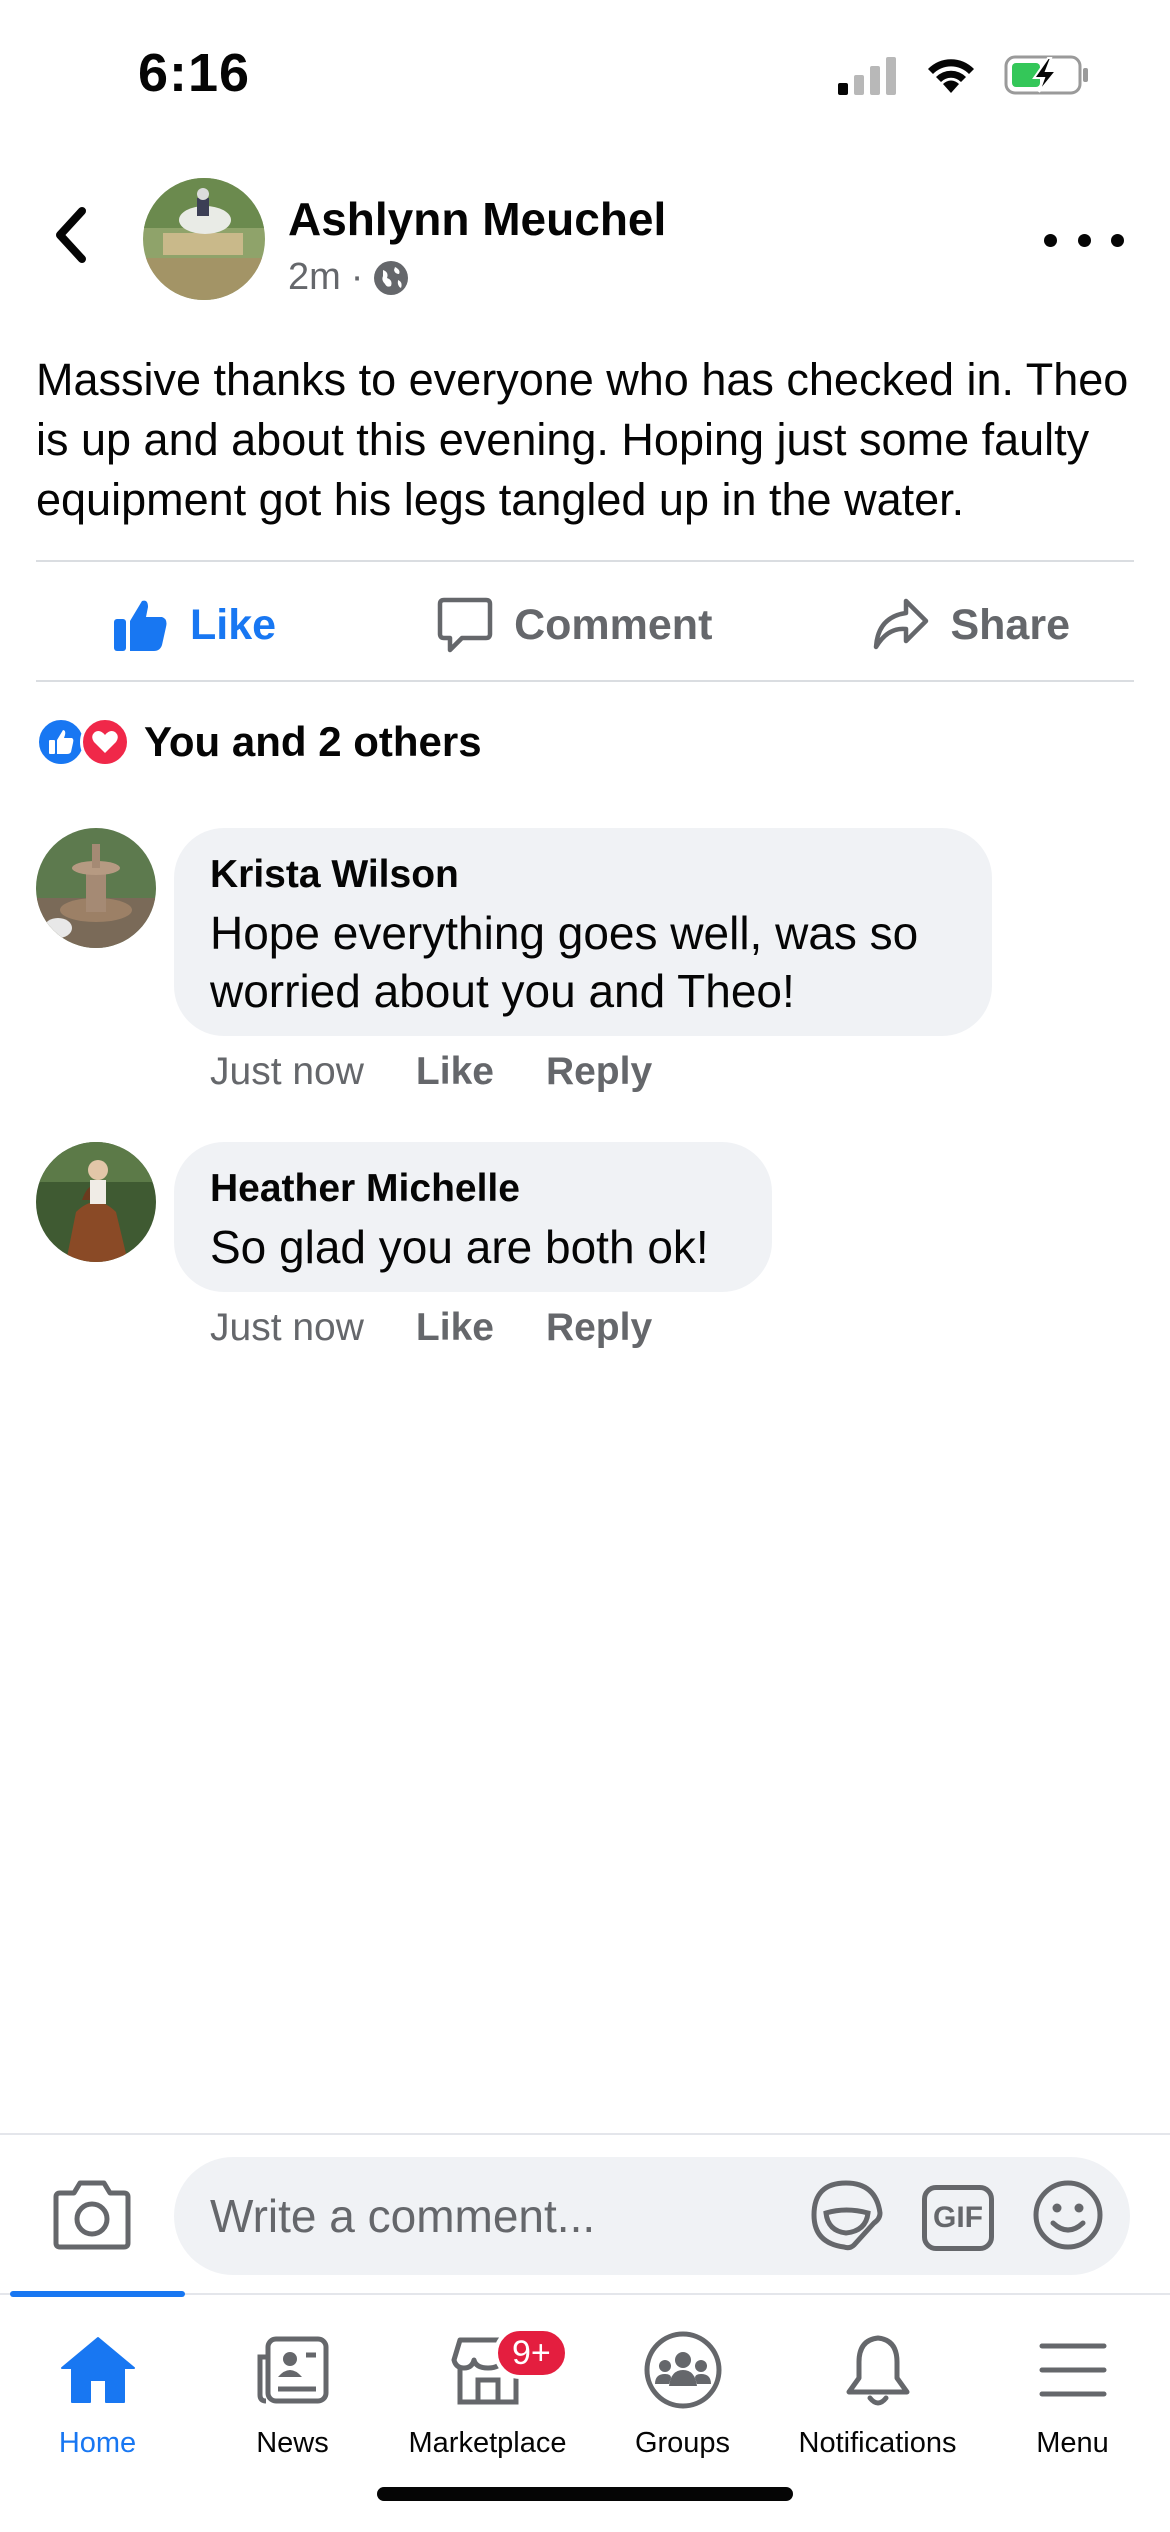 The height and width of the screenshot is (2532, 1170). What do you see at coordinates (487, 2443) in the screenshot?
I see `tab-marketplace-label: Marketplace` at bounding box center [487, 2443].